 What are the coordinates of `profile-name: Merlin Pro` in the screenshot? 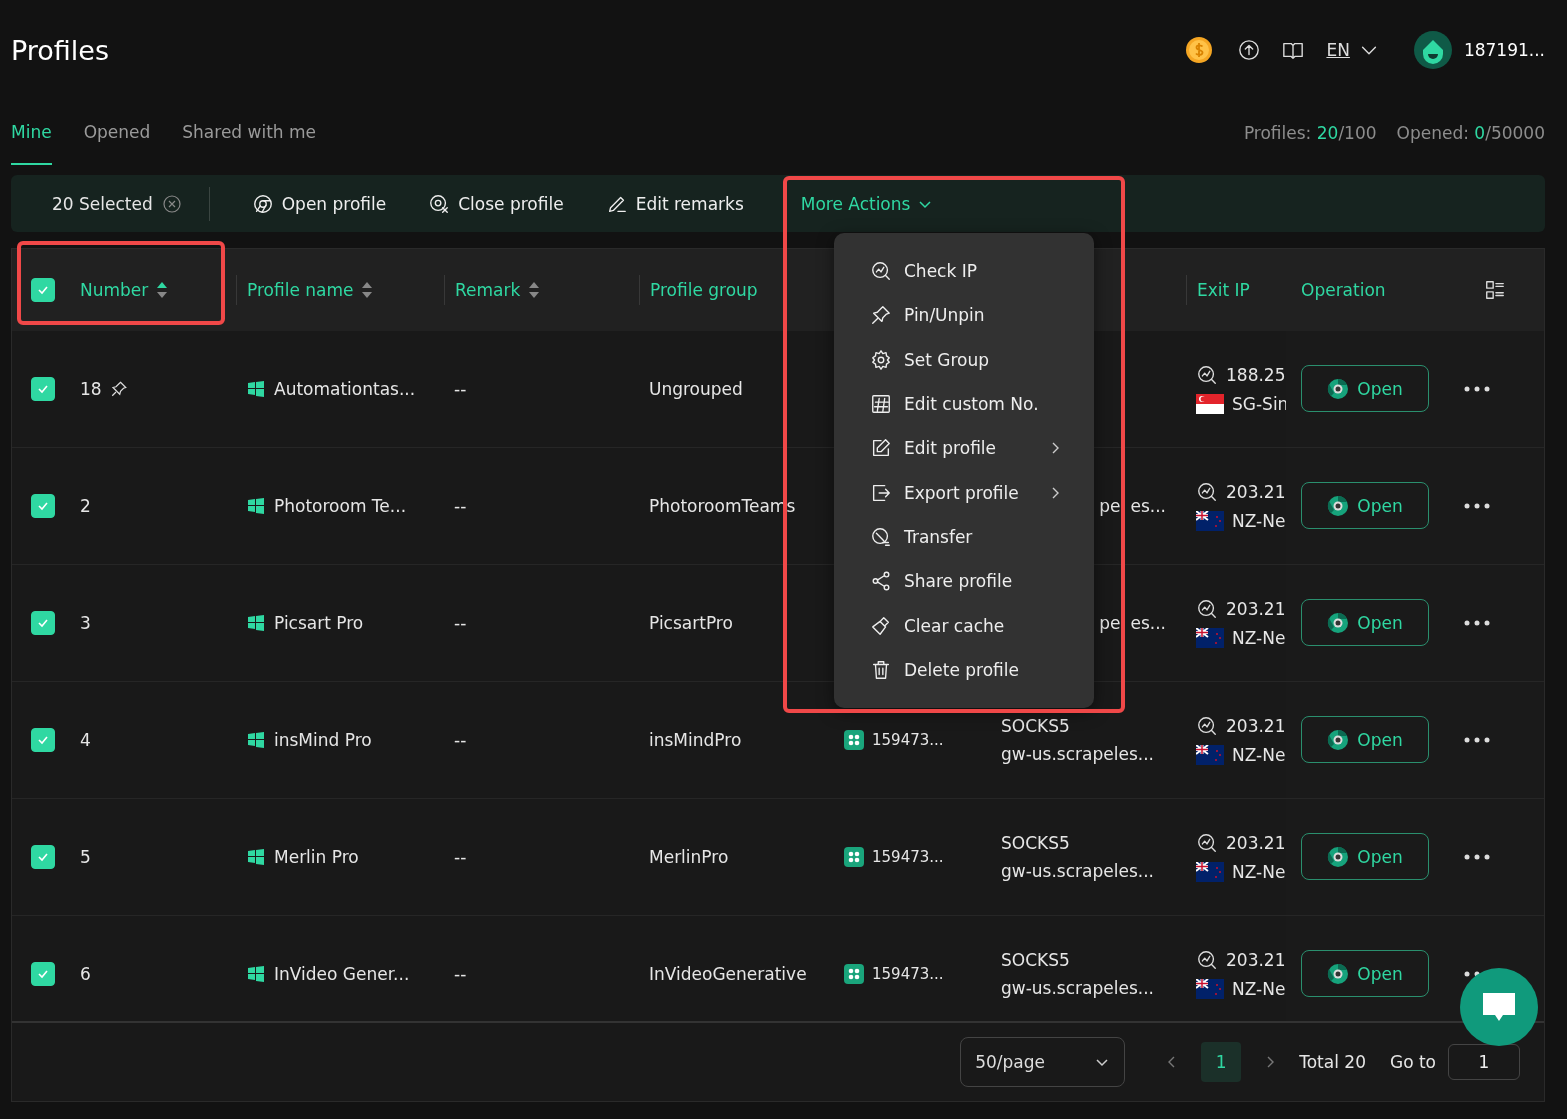 It's located at (316, 856).